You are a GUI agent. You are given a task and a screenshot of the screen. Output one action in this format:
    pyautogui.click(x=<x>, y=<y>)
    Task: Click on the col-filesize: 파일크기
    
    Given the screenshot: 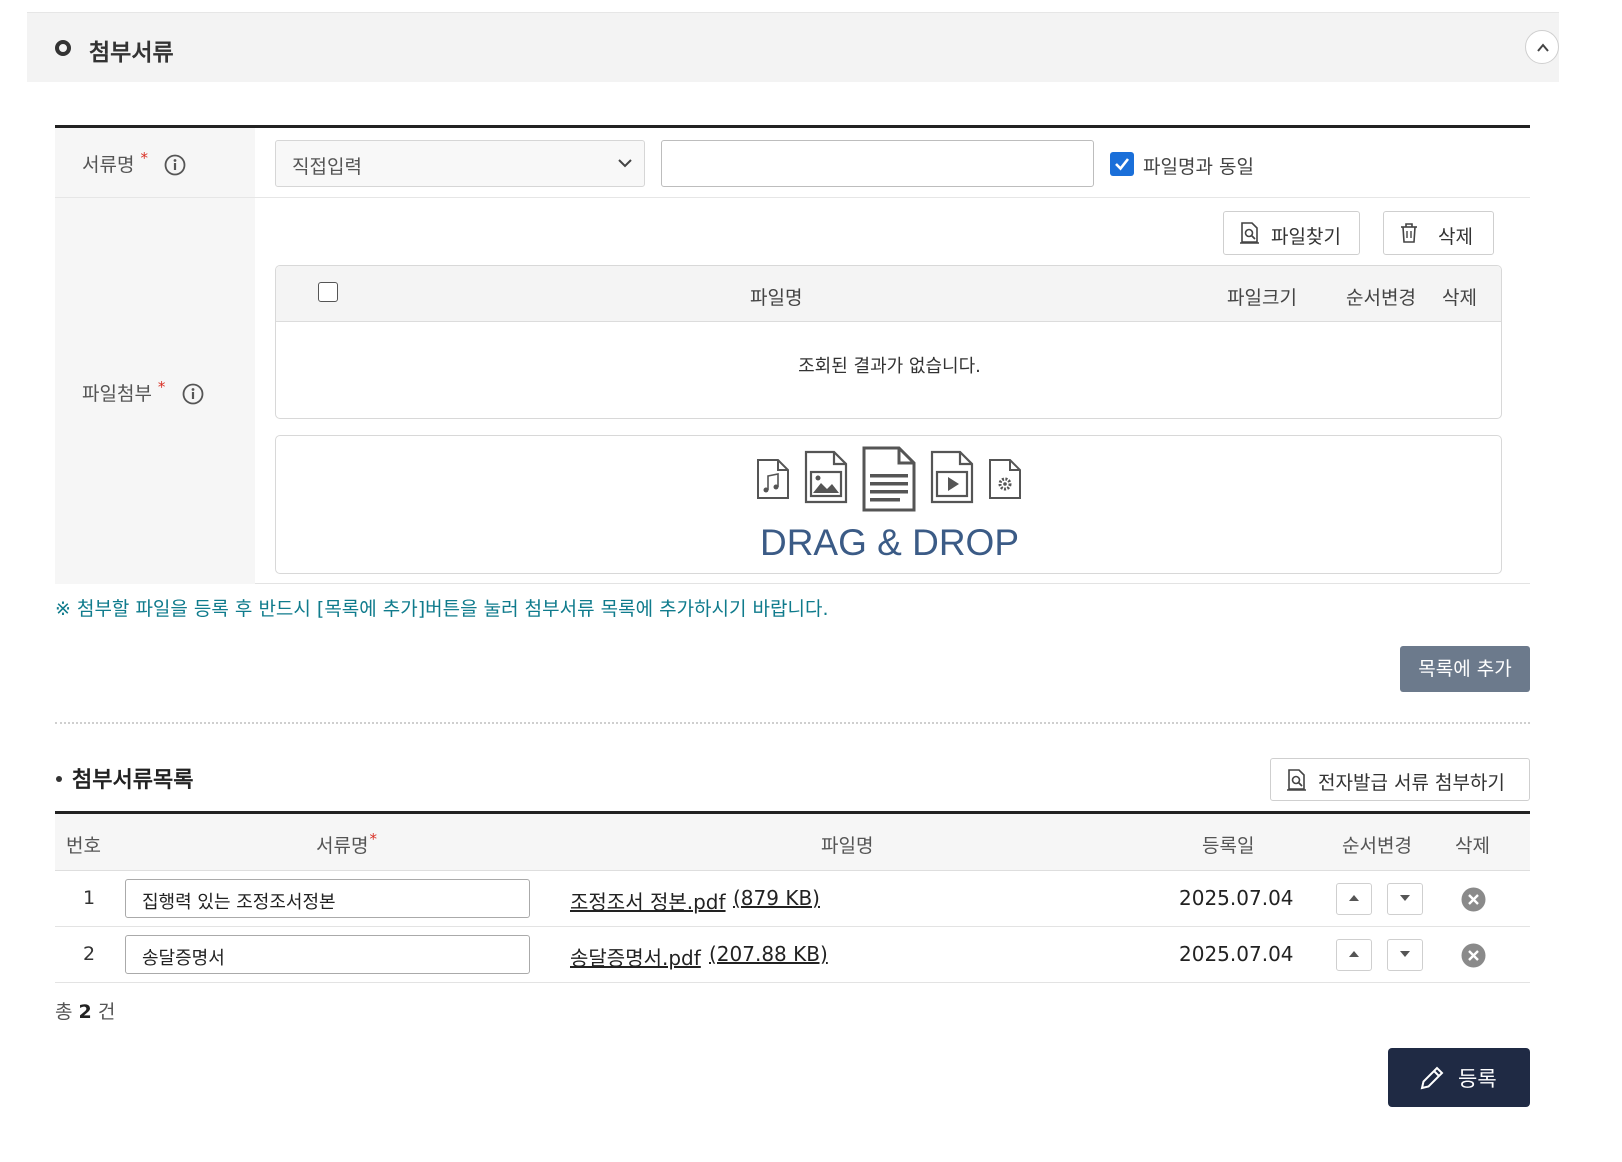 What is the action you would take?
    pyautogui.click(x=1262, y=298)
    